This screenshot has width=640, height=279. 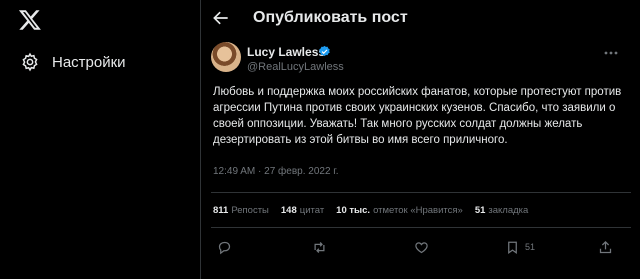 What do you see at coordinates (226, 57) in the screenshot?
I see `avatar` at bounding box center [226, 57].